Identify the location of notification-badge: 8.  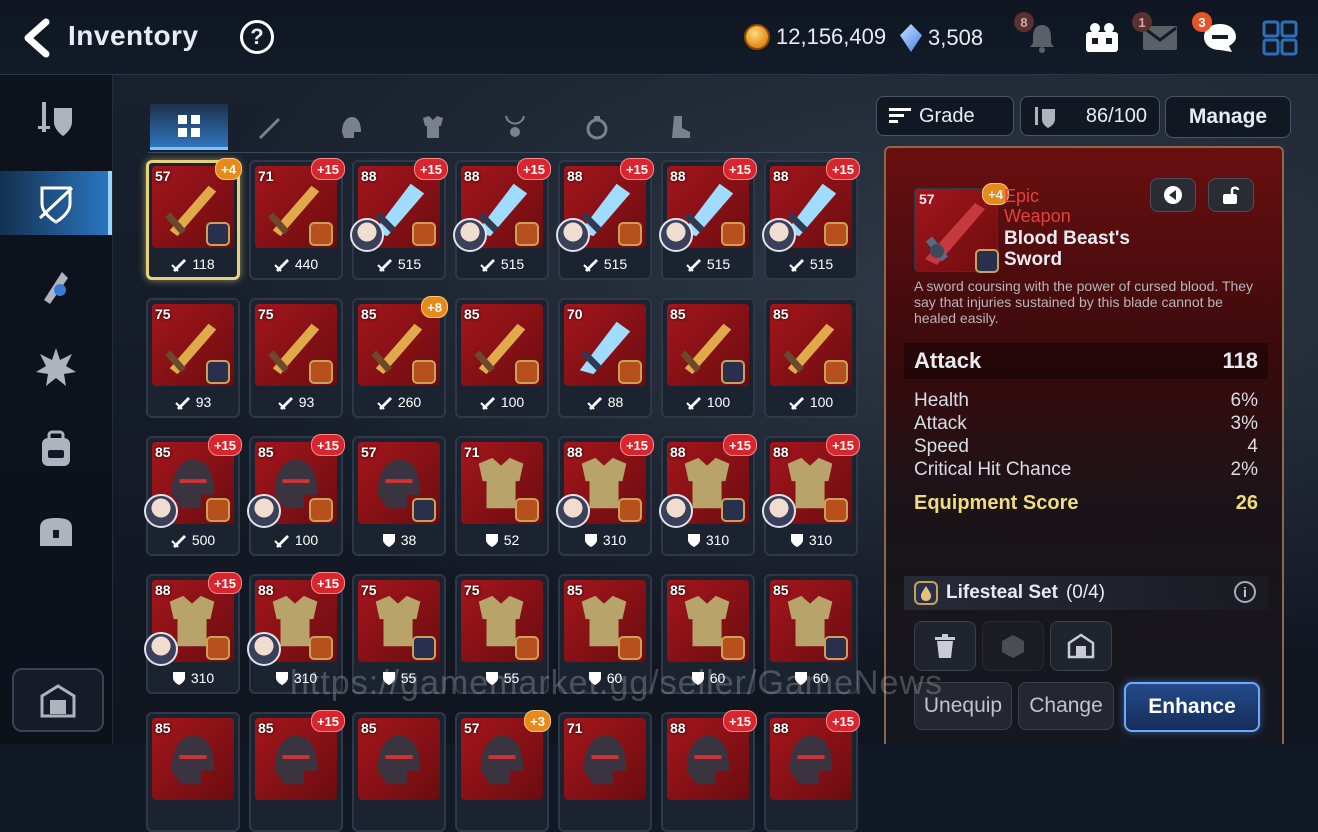
(1024, 22).